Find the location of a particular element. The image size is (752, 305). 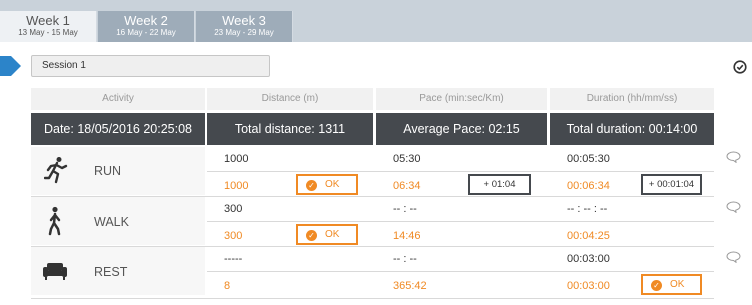

summary-date: Date: 18/05/2016 20:25:08 is located at coordinates (118, 129).